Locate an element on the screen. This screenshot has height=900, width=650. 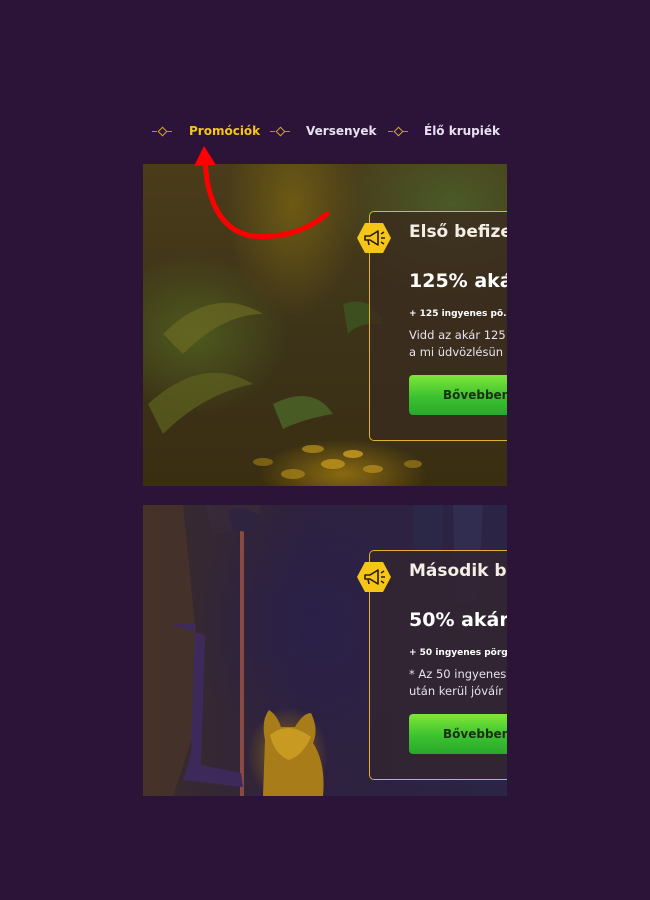
promo-headline: 50% akár is located at coordinates (458, 620).